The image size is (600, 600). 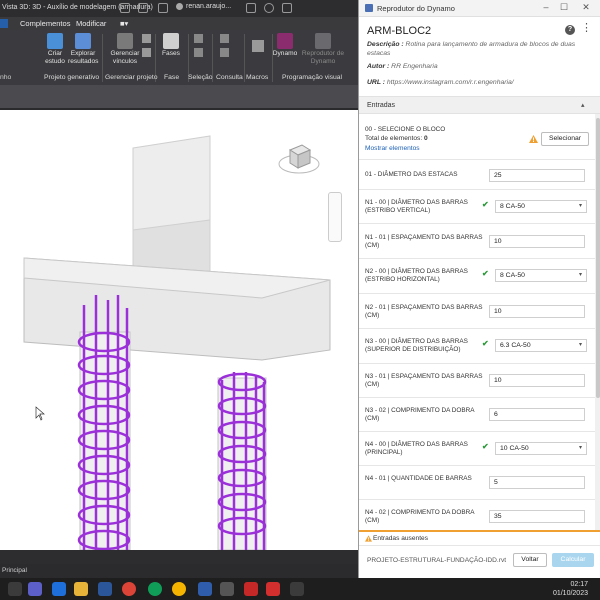 What do you see at coordinates (541, 275) in the screenshot?
I see `n2-diametro-dropdown: 8 CA-50 ▾` at bounding box center [541, 275].